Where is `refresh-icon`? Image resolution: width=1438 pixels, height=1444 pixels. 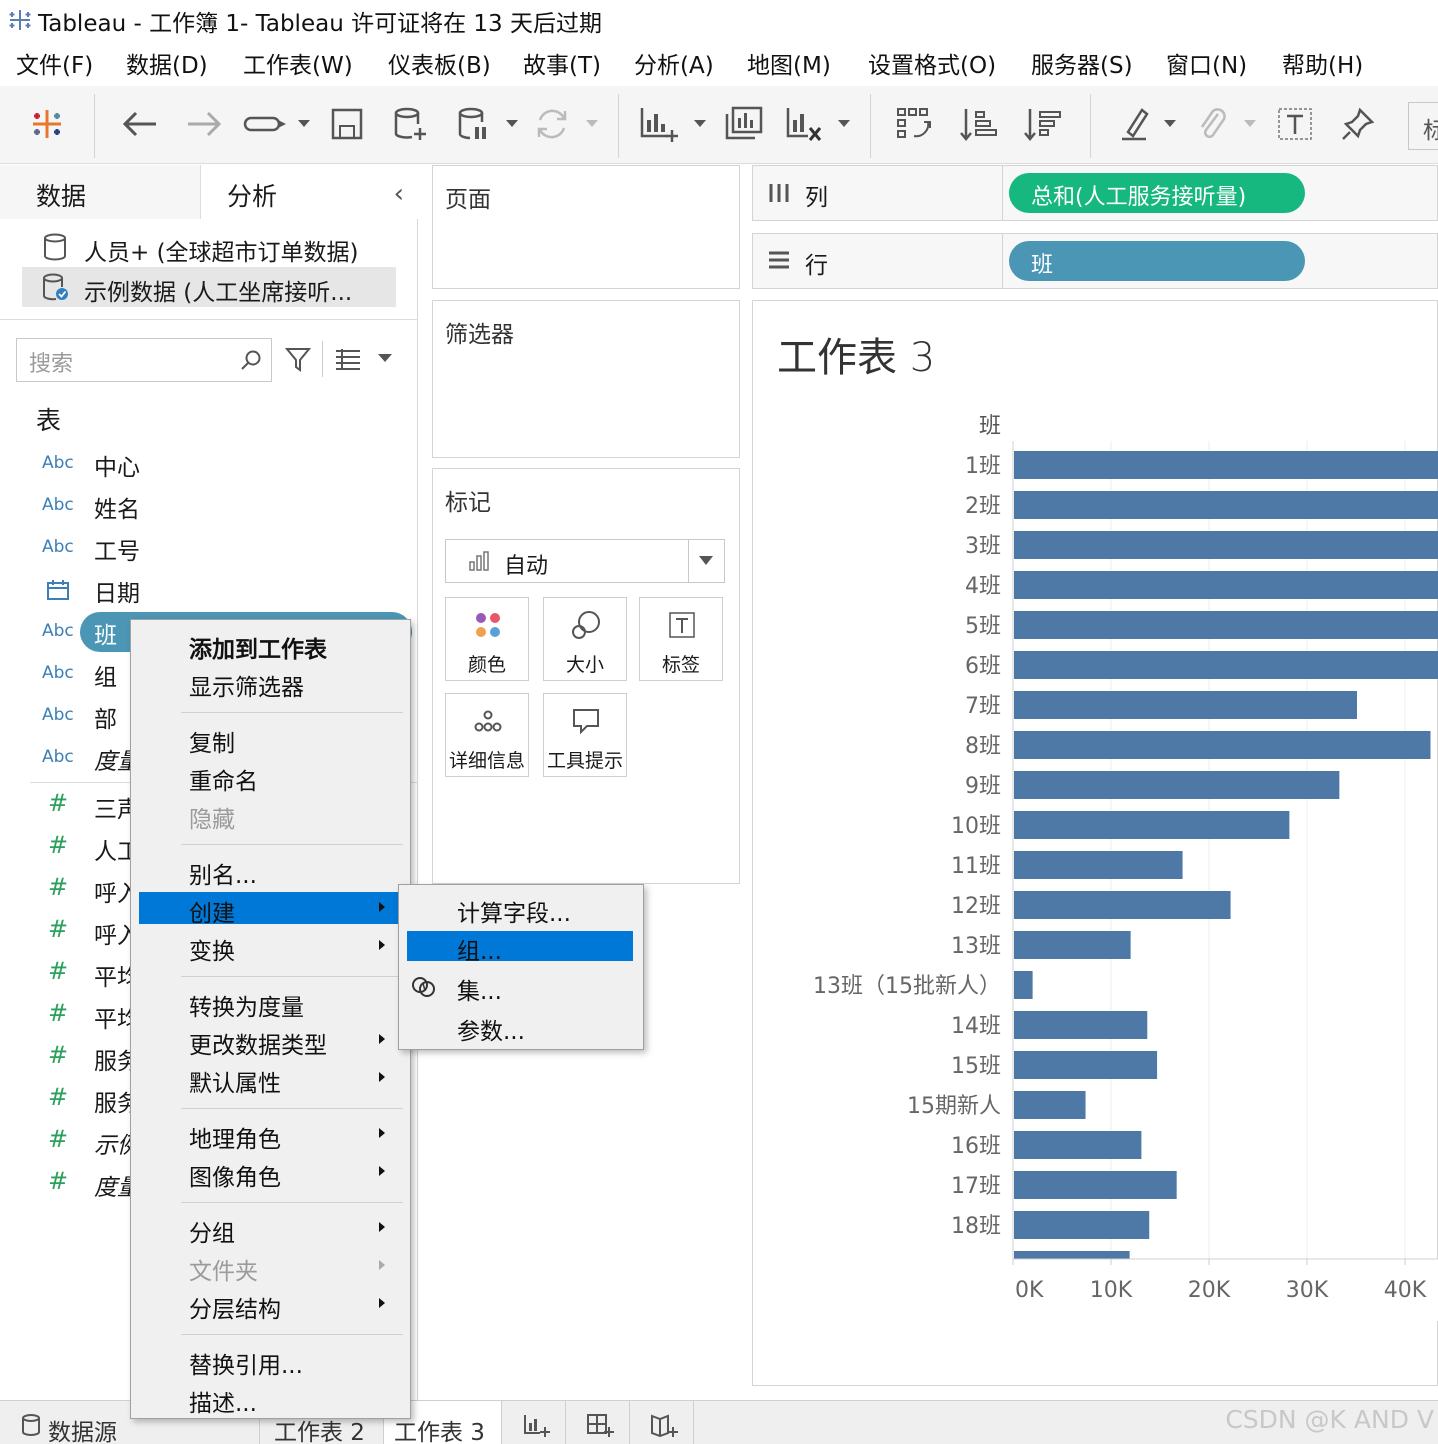
refresh-icon is located at coordinates (552, 124).